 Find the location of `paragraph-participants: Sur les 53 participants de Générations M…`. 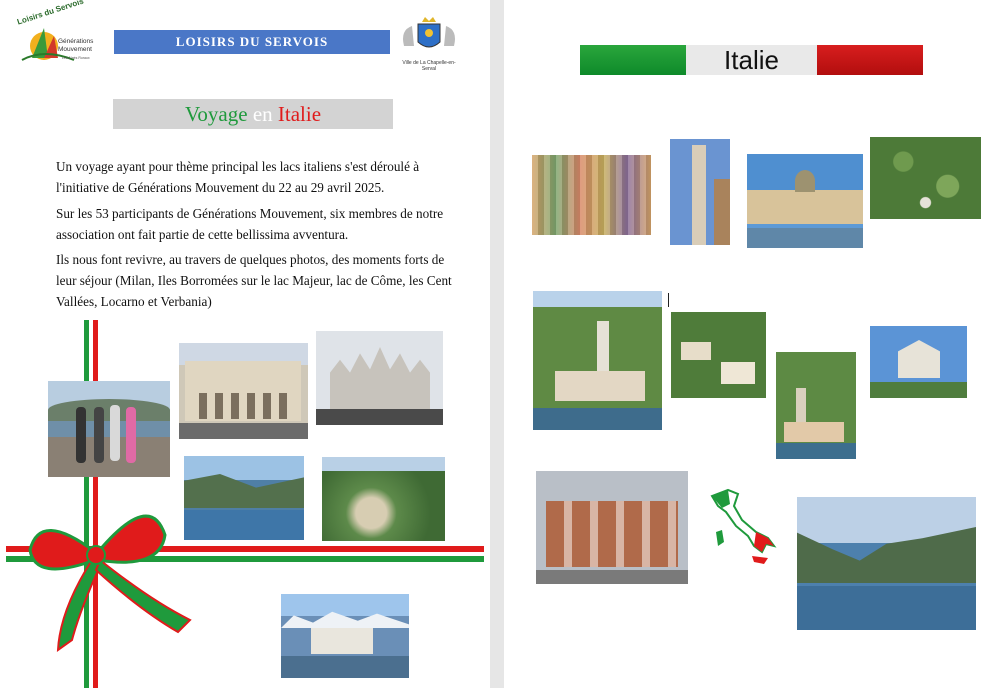

paragraph-participants: Sur les 53 participants de Générations M… is located at coordinates (250, 224).